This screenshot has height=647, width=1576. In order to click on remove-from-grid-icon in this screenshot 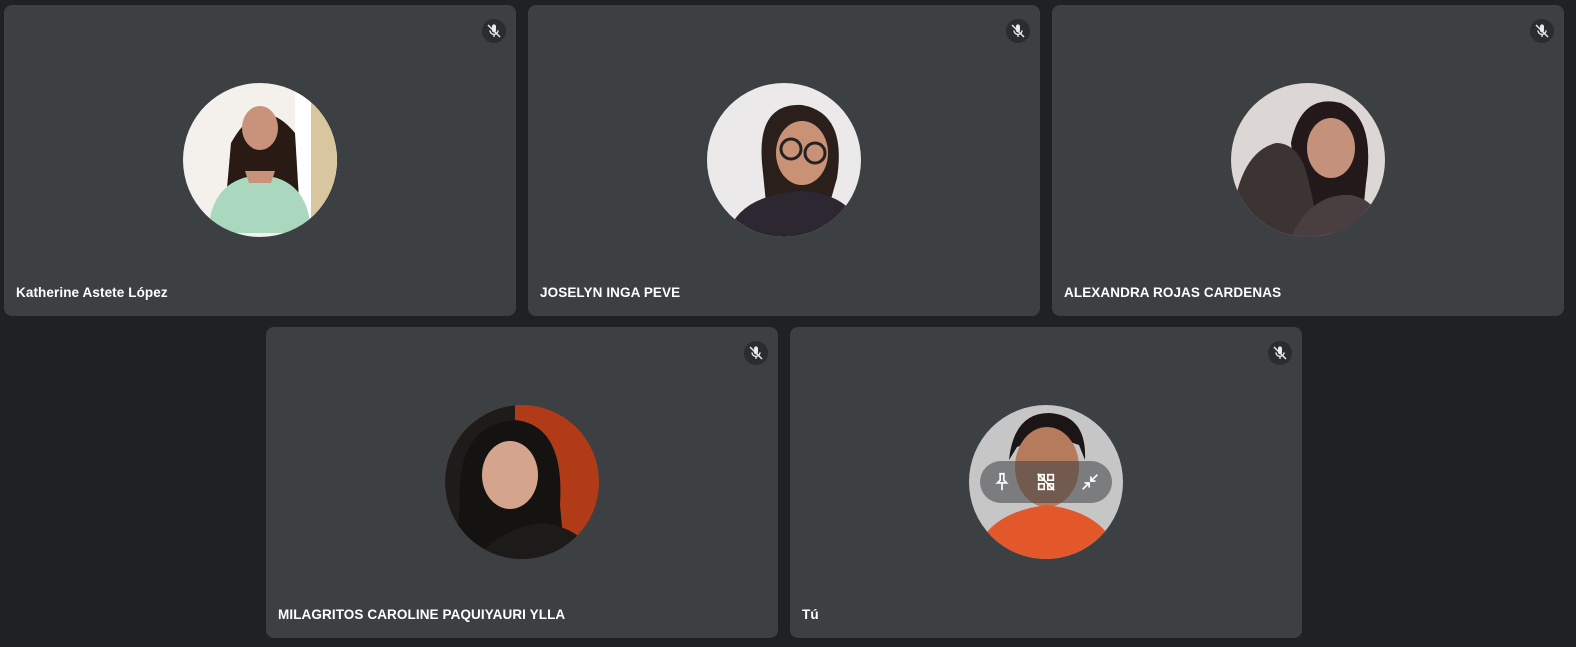, I will do `click(1046, 482)`.